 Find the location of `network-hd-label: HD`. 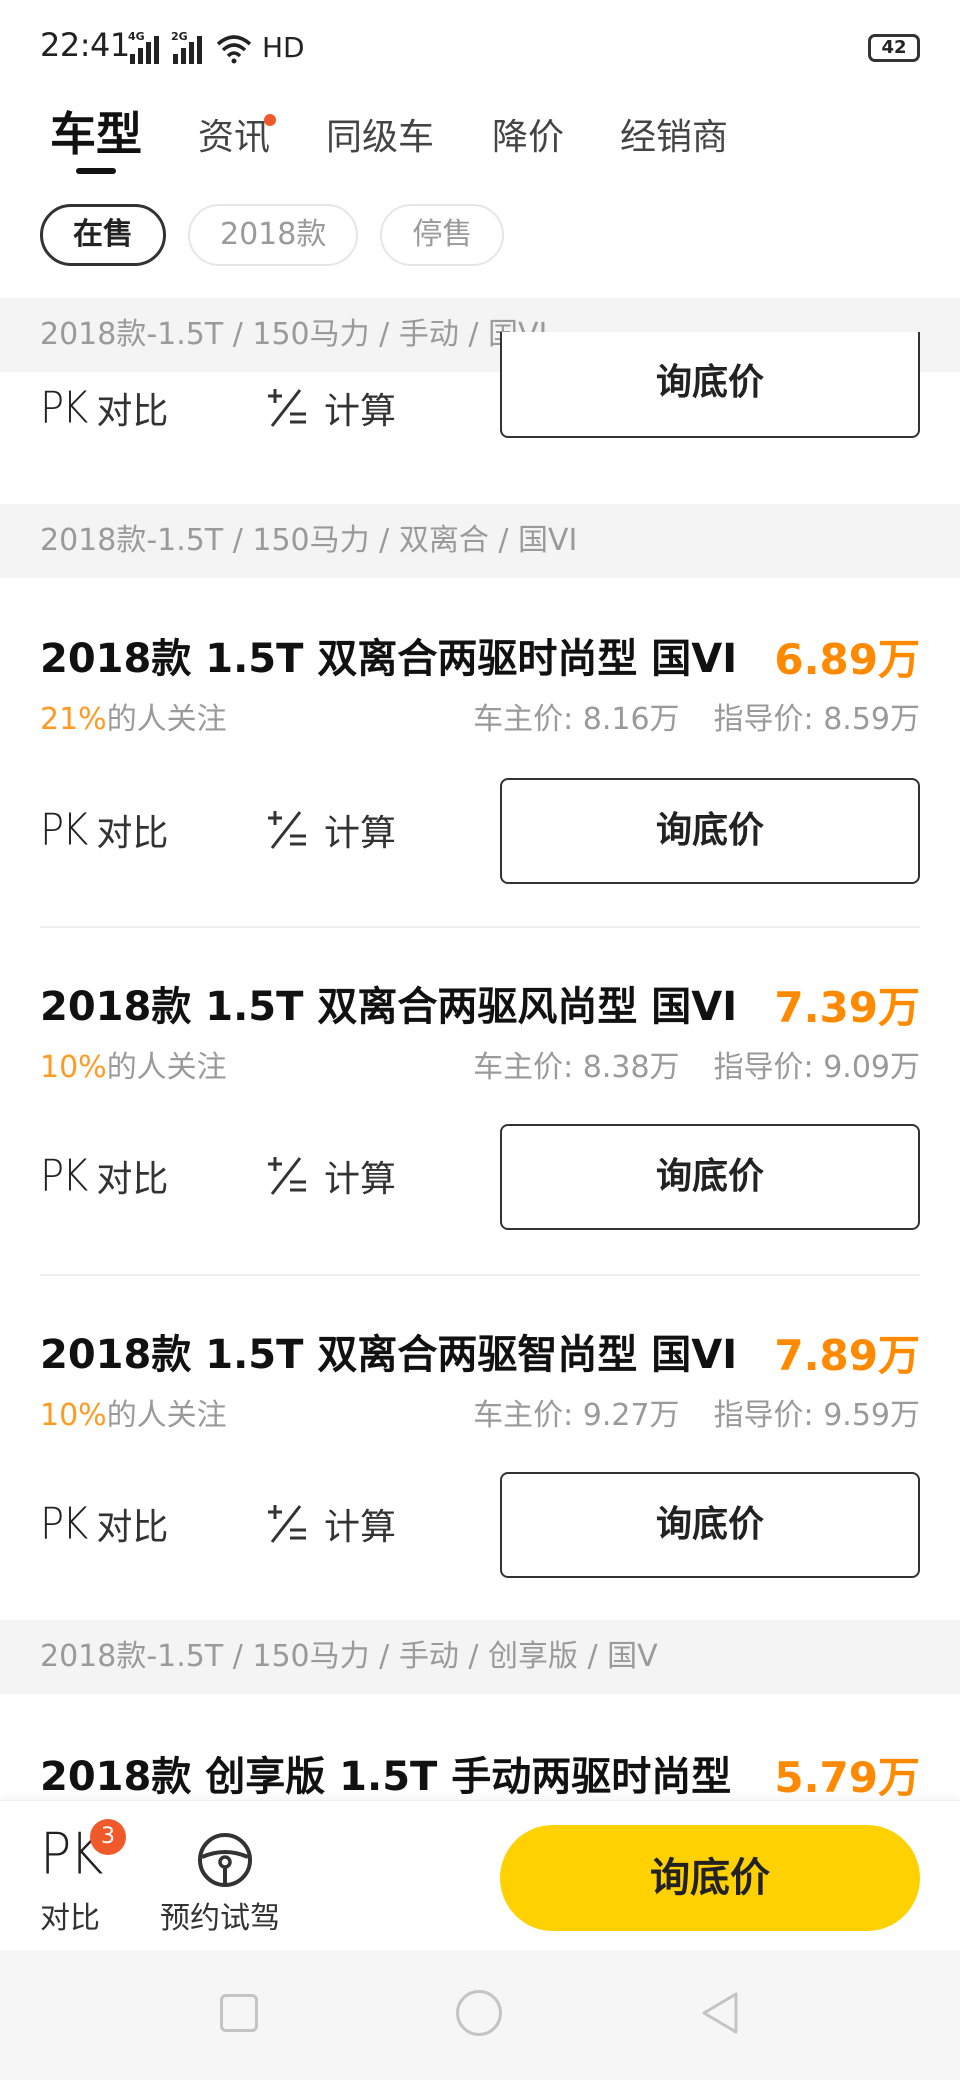

network-hd-label: HD is located at coordinates (283, 47).